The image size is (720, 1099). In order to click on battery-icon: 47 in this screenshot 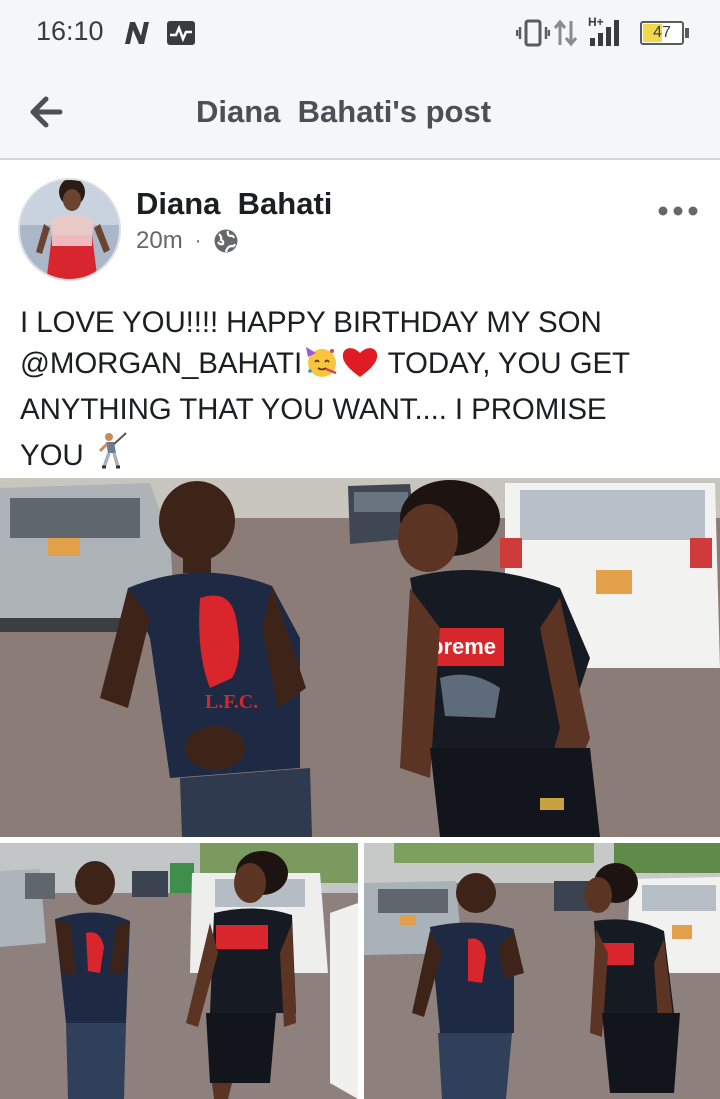, I will do `click(662, 33)`.